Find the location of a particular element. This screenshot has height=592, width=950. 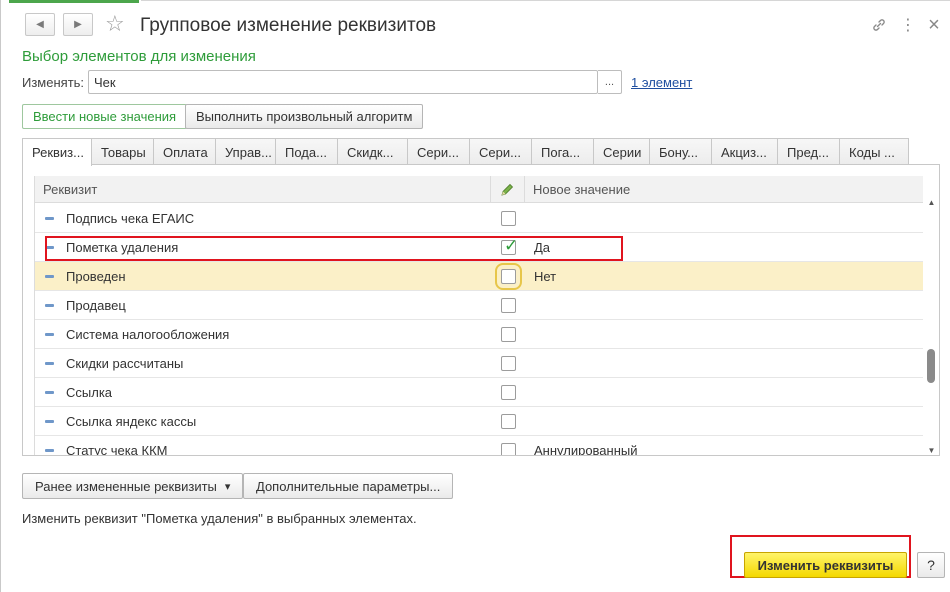

header-attribute: Реквизит is located at coordinates (263, 189).